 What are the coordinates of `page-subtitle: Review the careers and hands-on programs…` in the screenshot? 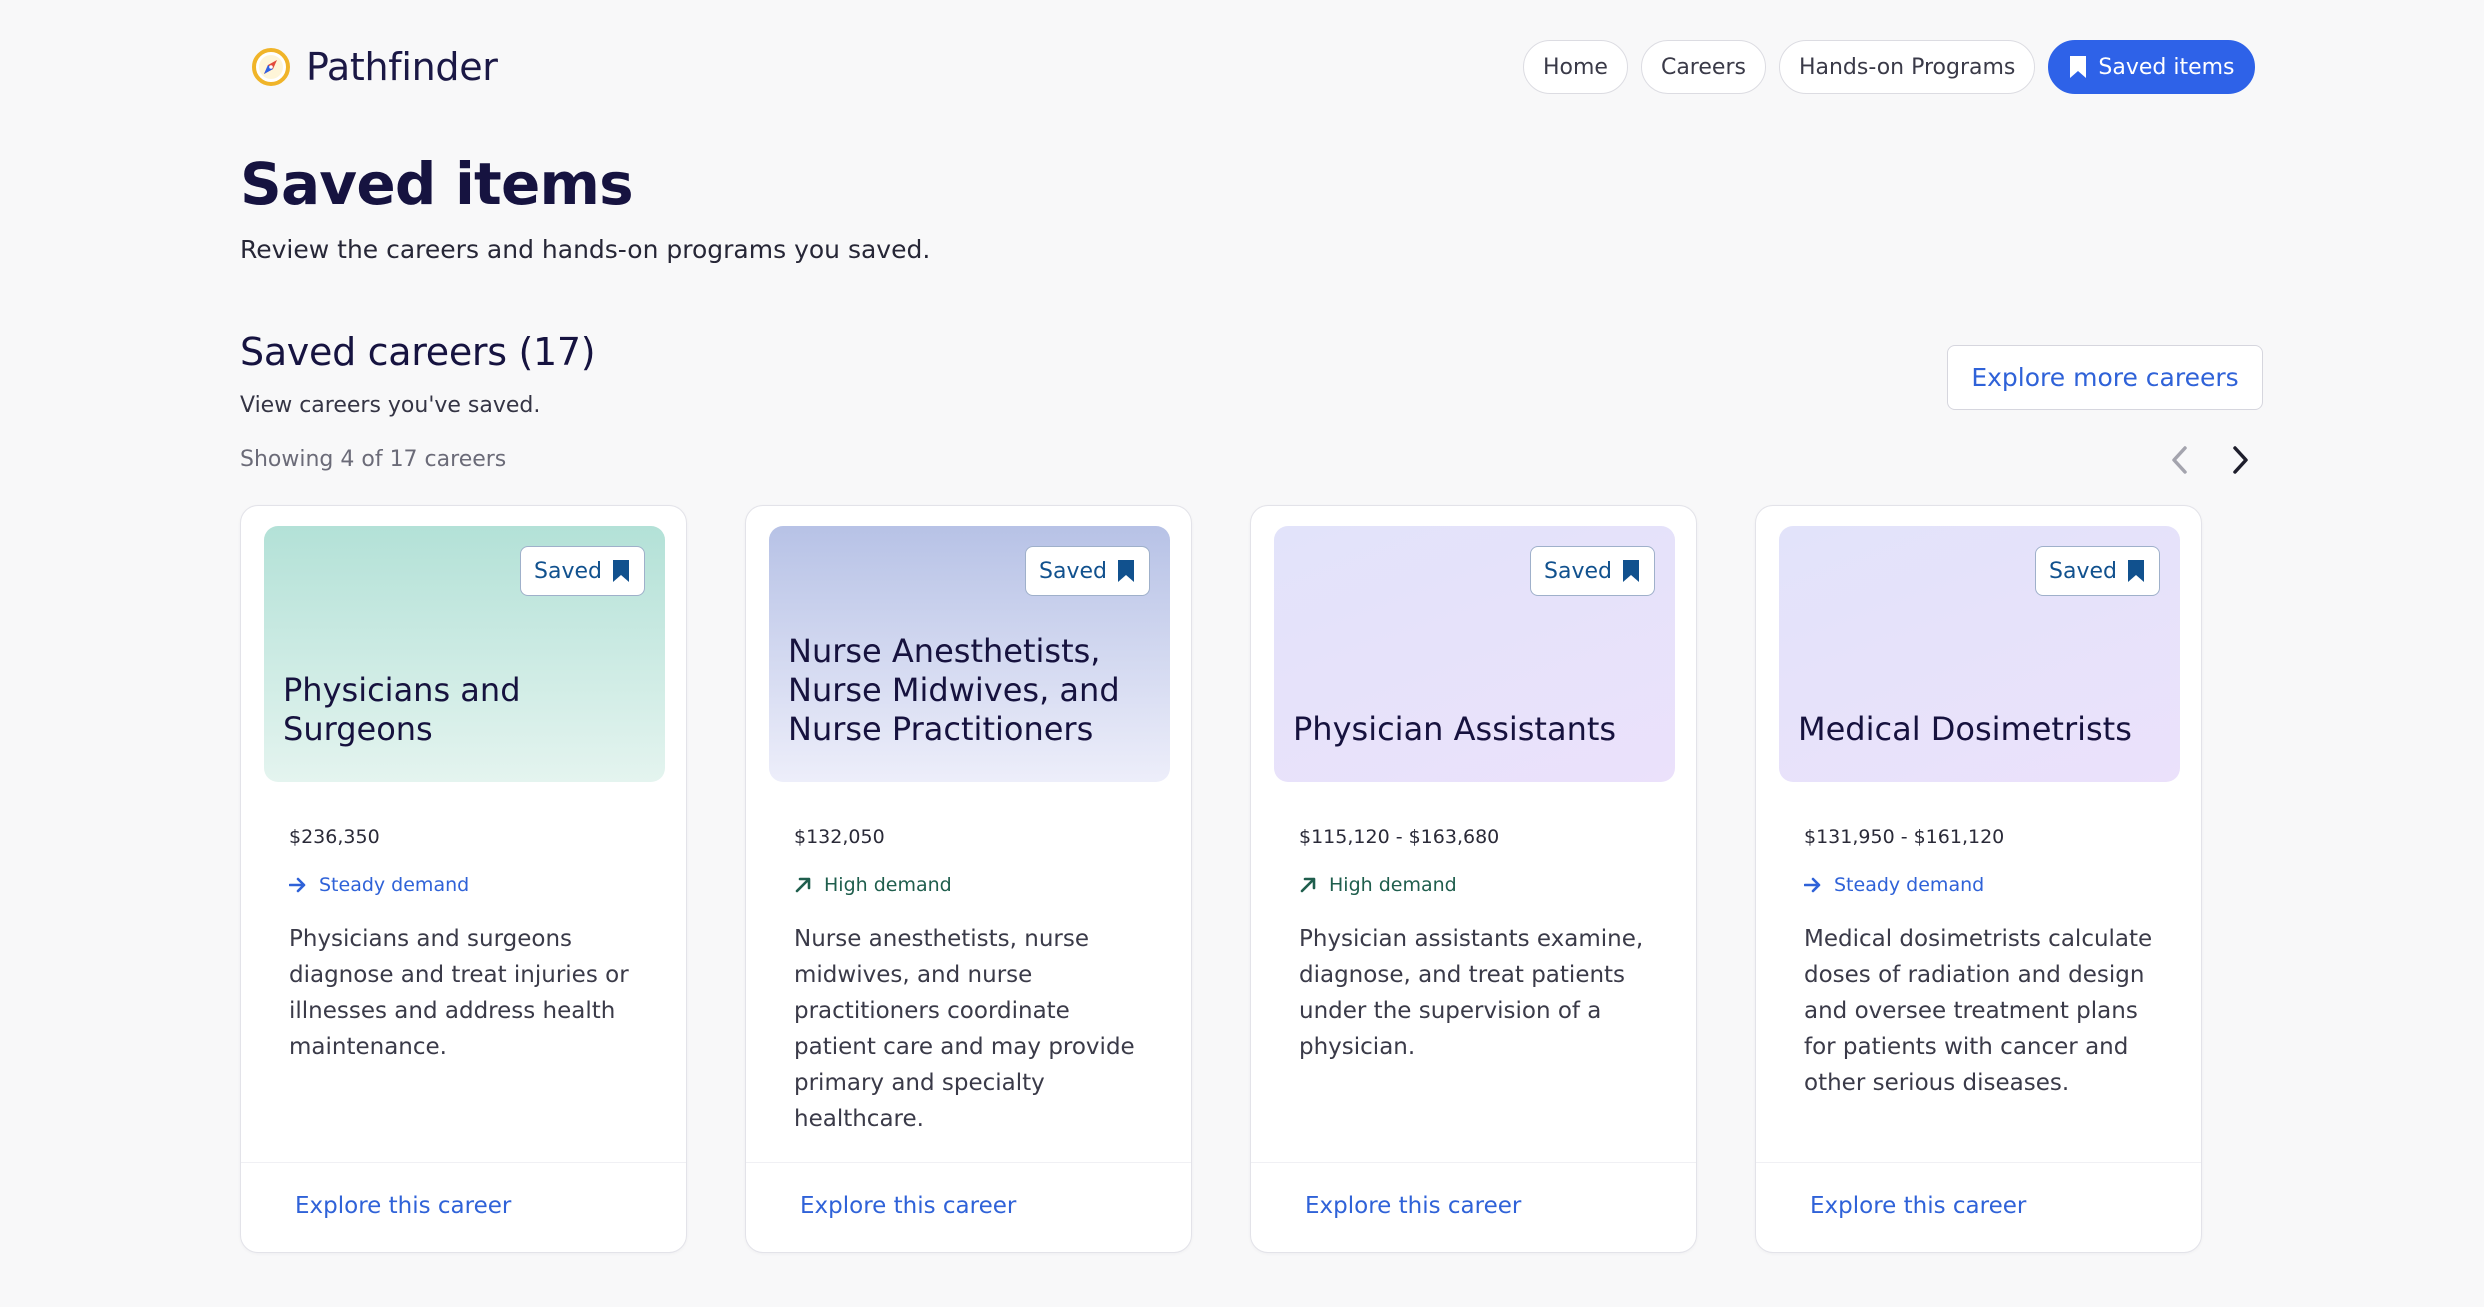 It's located at (585, 249).